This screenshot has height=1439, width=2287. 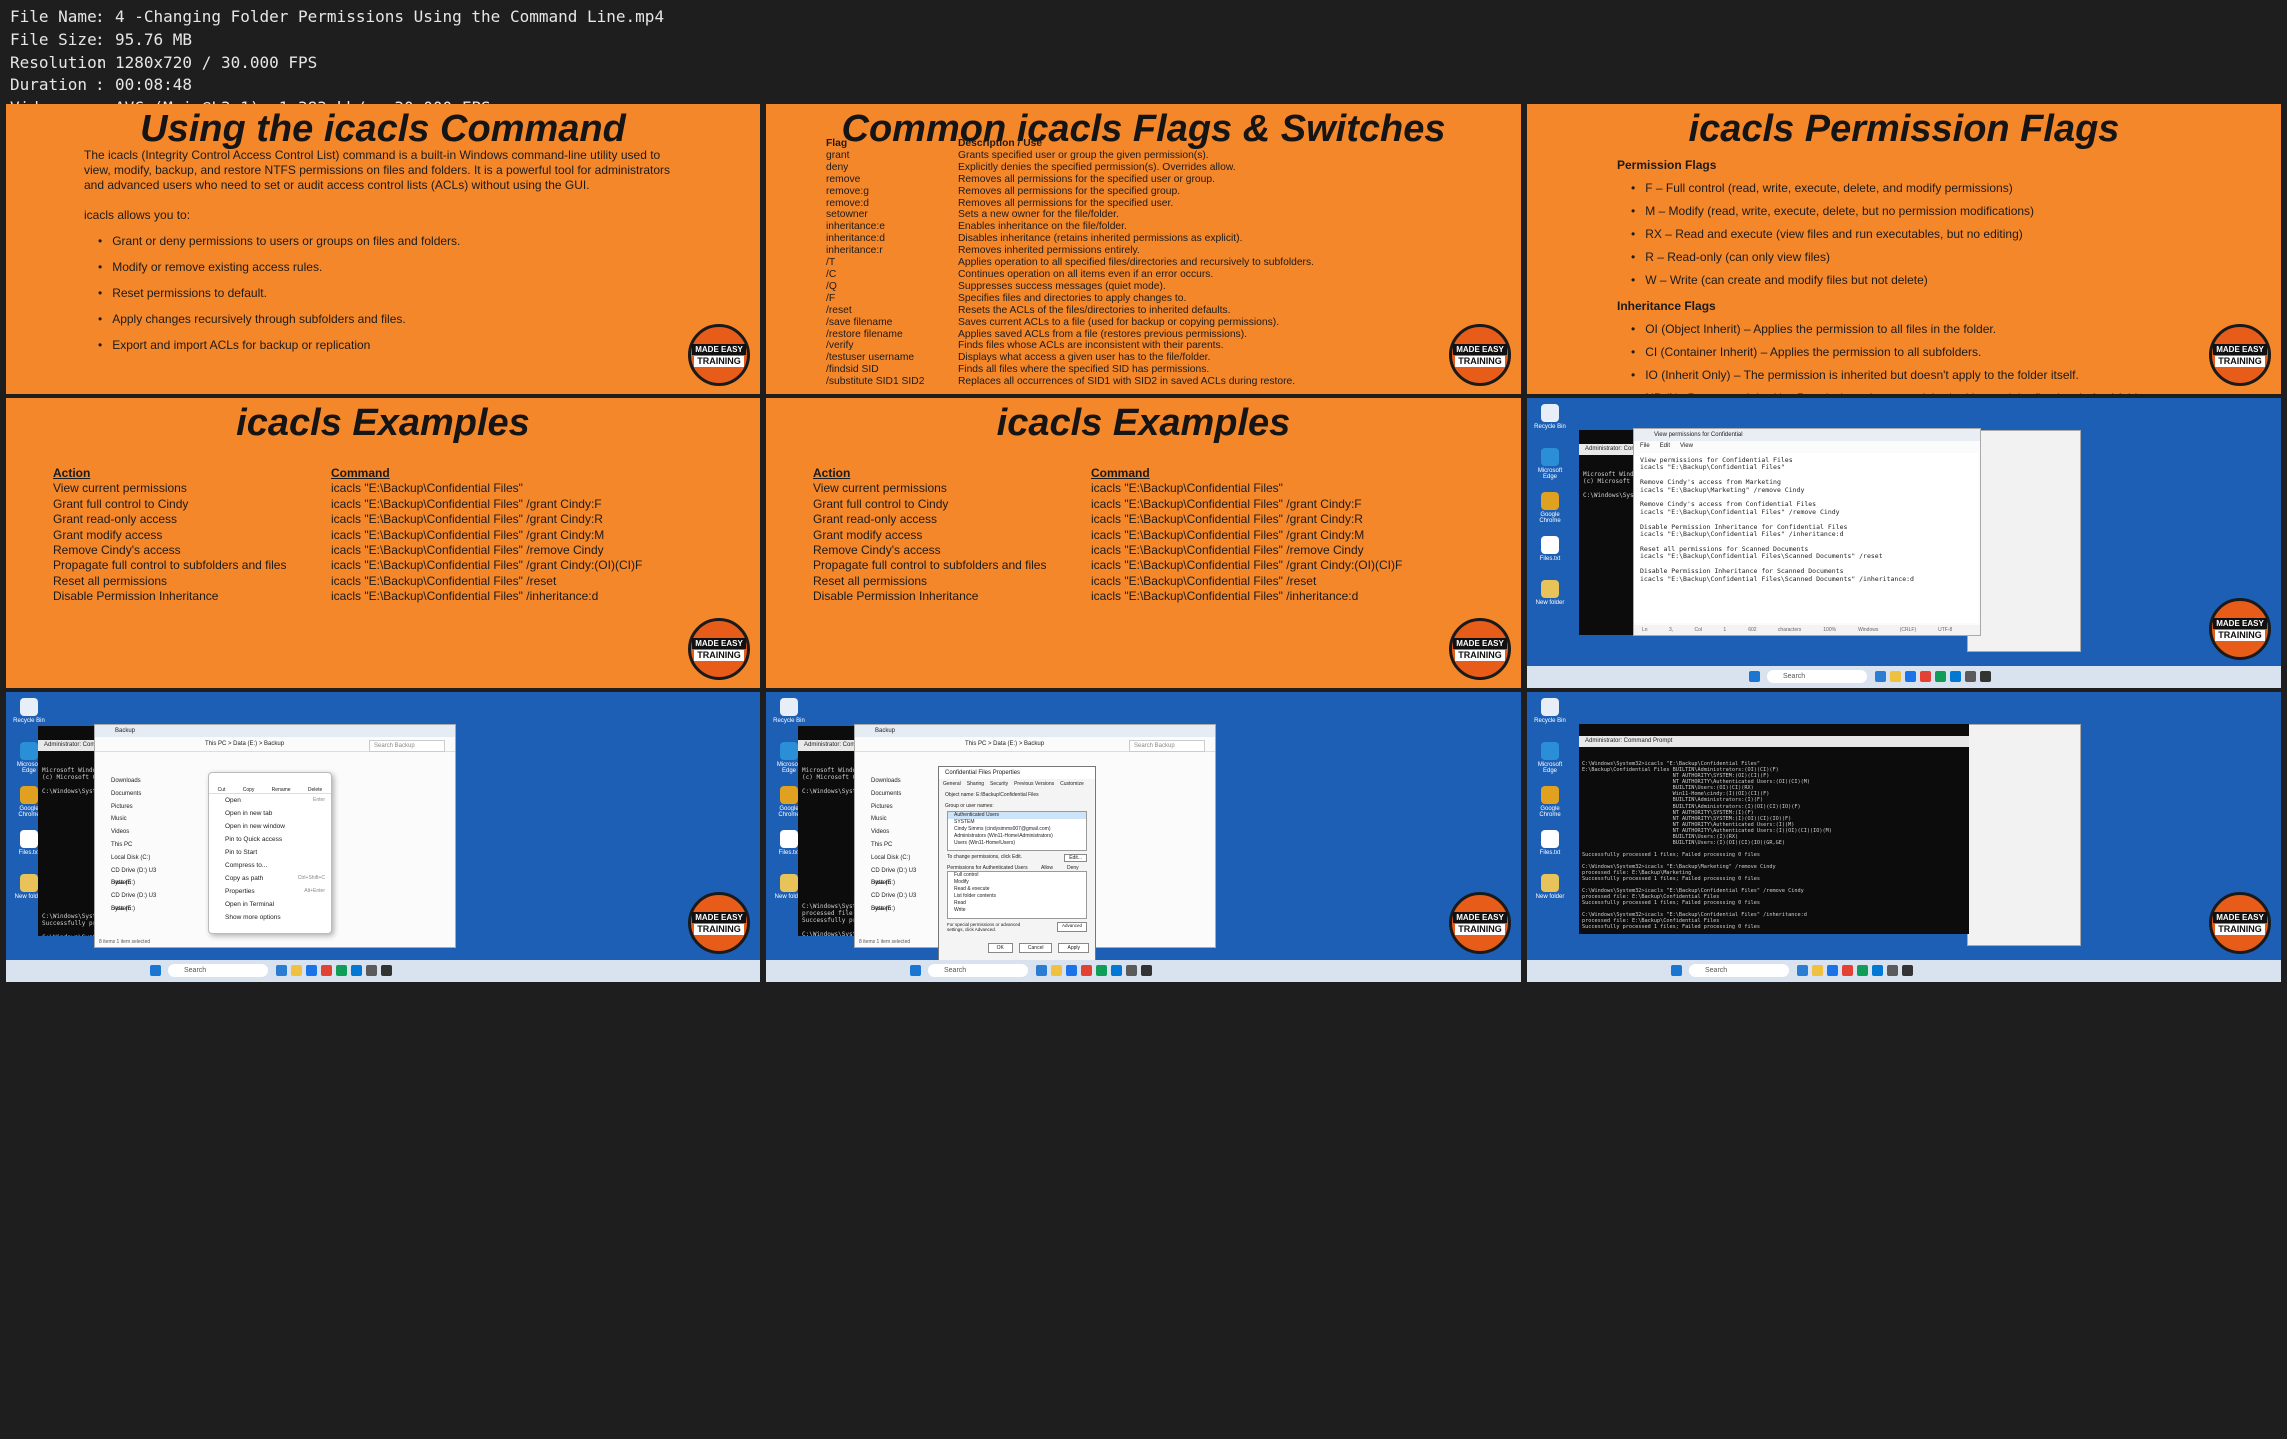 I want to click on dialog-tab: Security, so click(x=999, y=784).